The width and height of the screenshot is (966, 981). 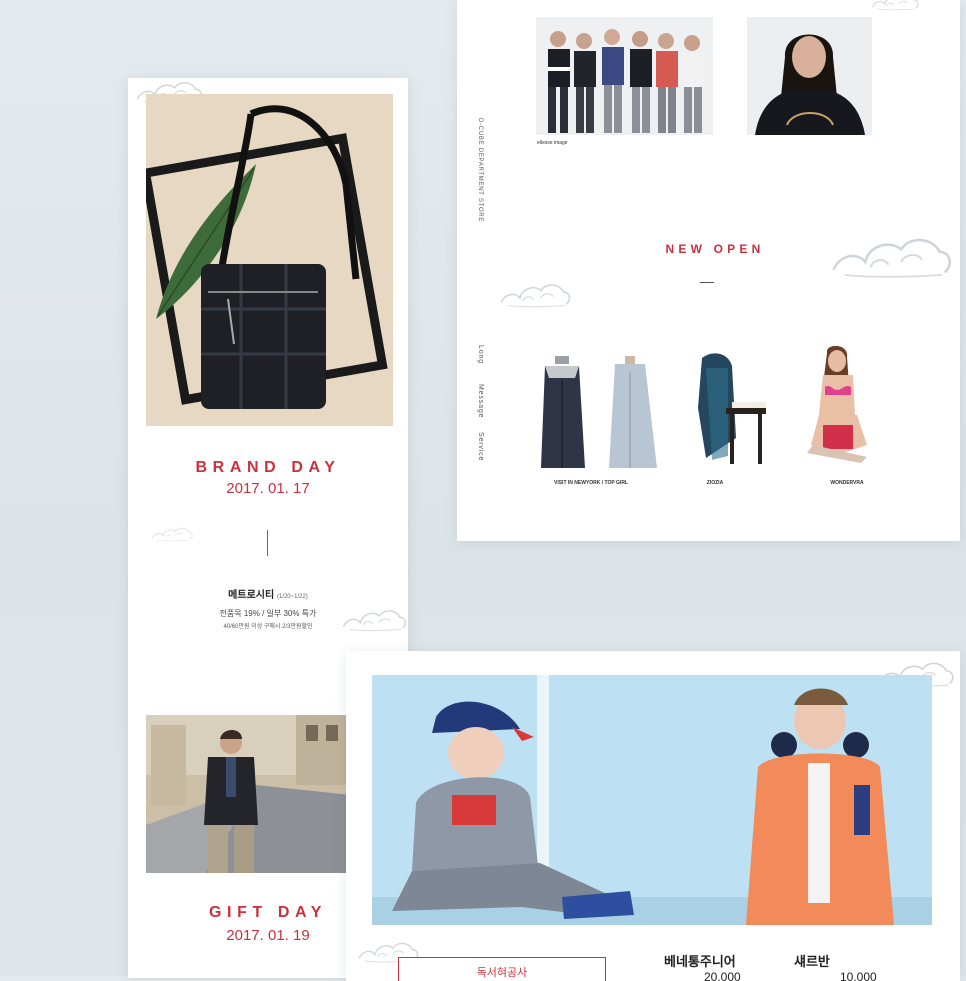 What do you see at coordinates (480, 170) in the screenshot?
I see `store-vertical-label: D-CUBE DEPARTMENT STORE` at bounding box center [480, 170].